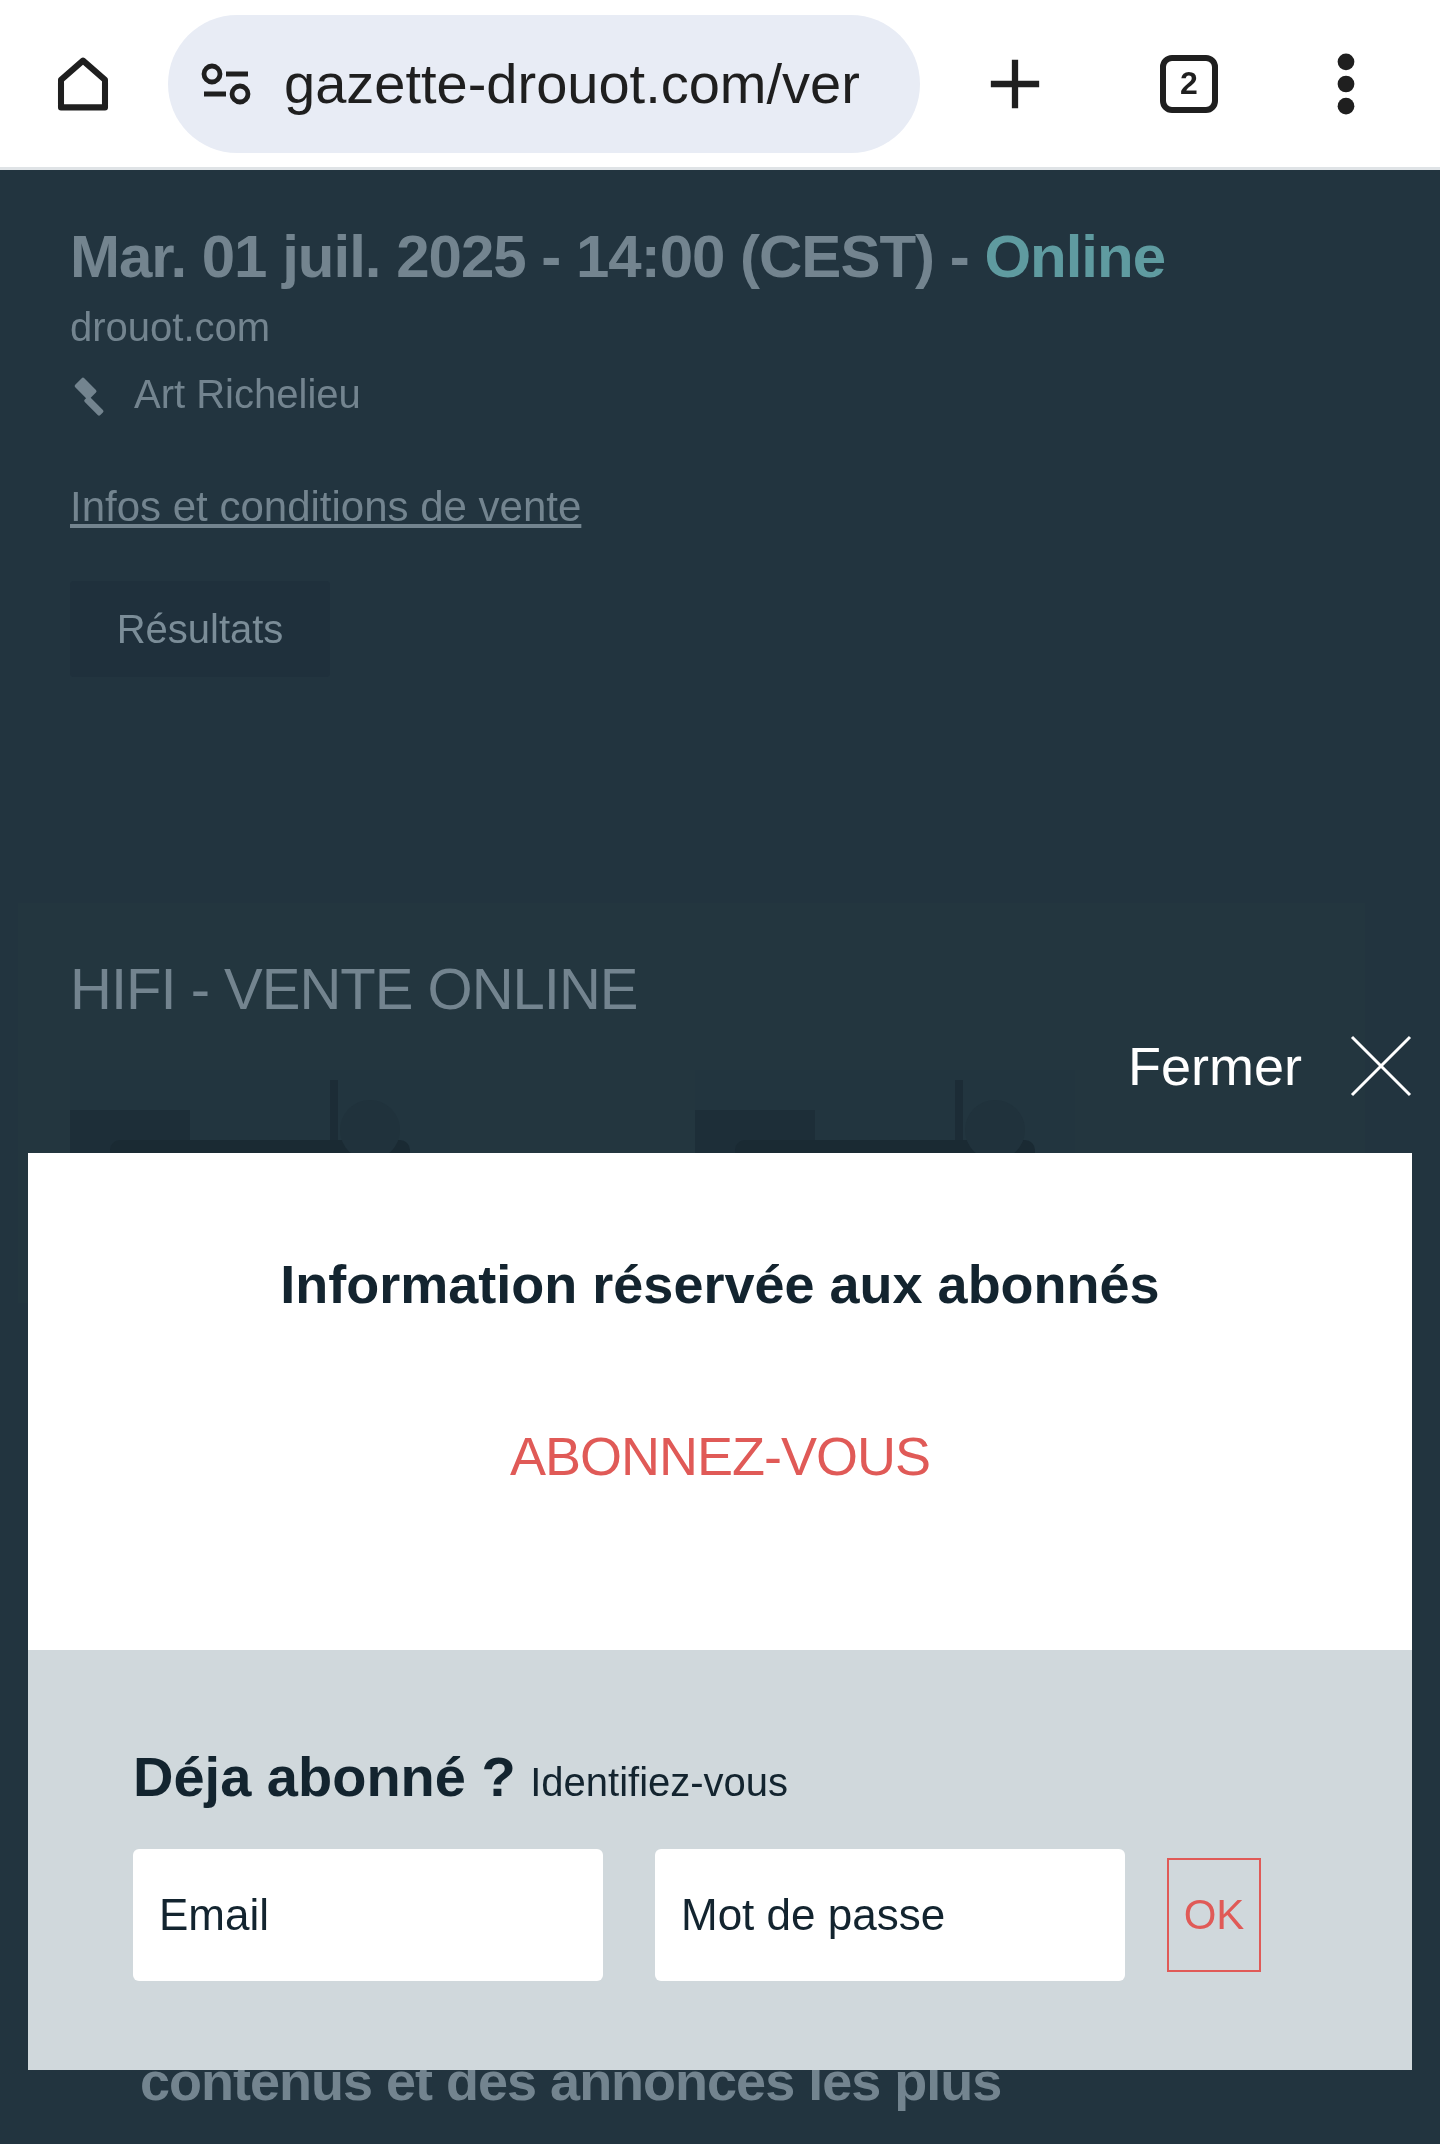  What do you see at coordinates (720, 1284) in the screenshot?
I see `dialog-title: Information réservée aux abonnés` at bounding box center [720, 1284].